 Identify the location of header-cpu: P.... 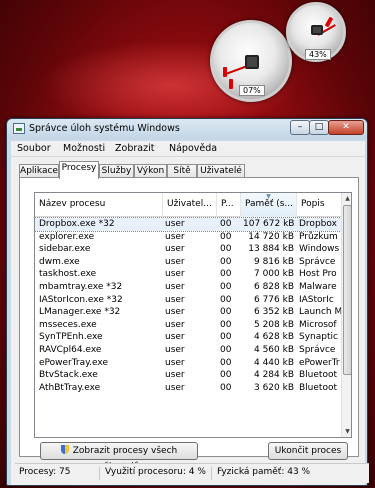
(229, 205).